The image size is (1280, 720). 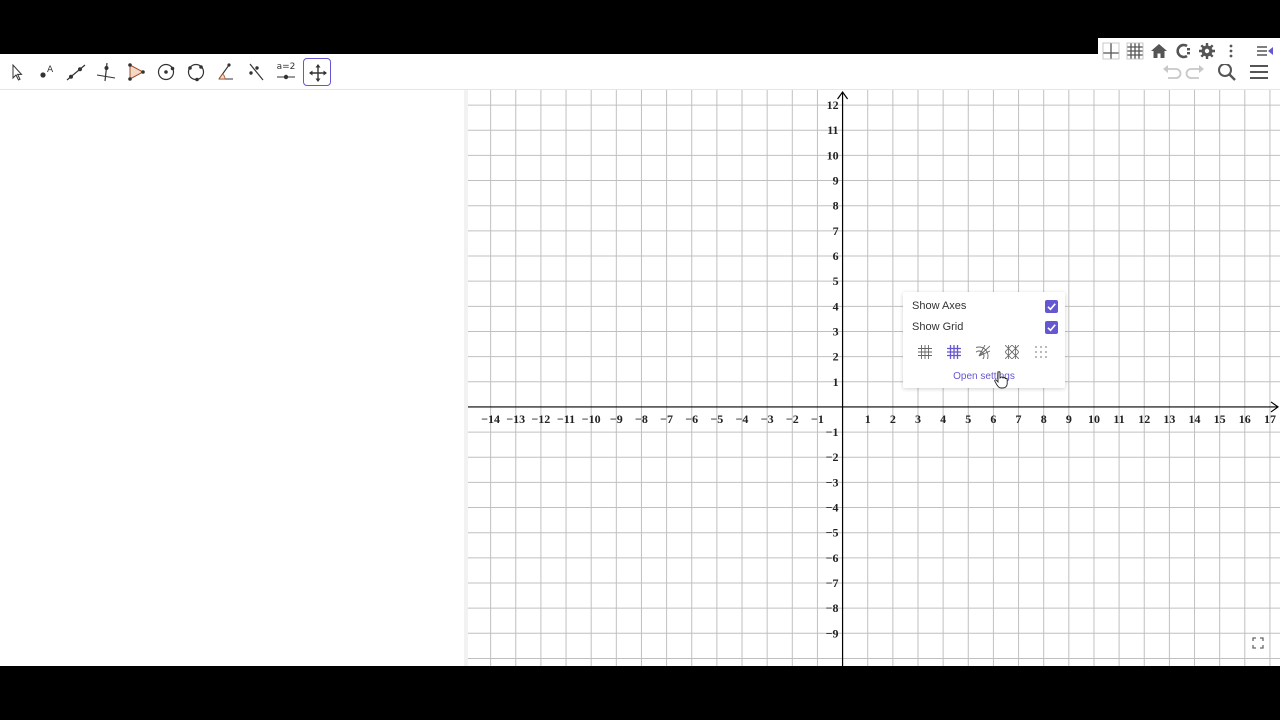 I want to click on toggle-style-bar-button, so click(x=1265, y=51).